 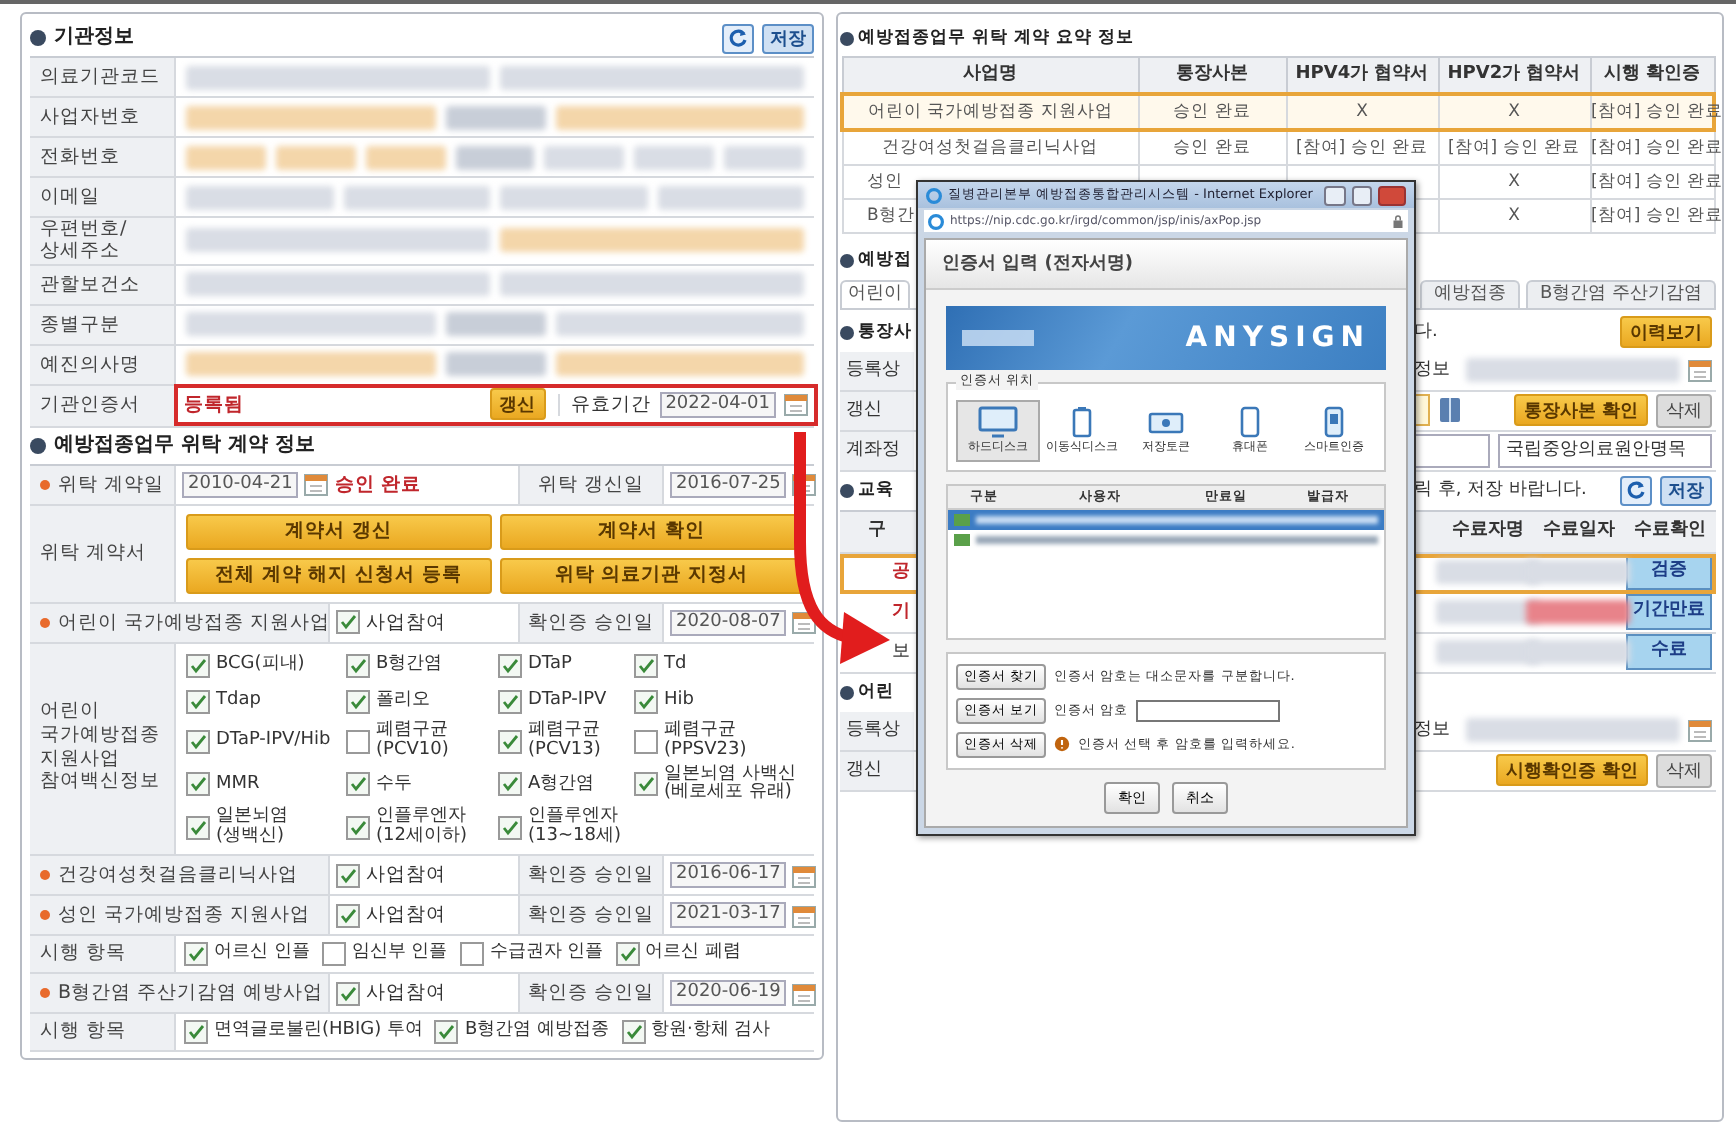 I want to click on row-label: 기관인증서, so click(x=103, y=405).